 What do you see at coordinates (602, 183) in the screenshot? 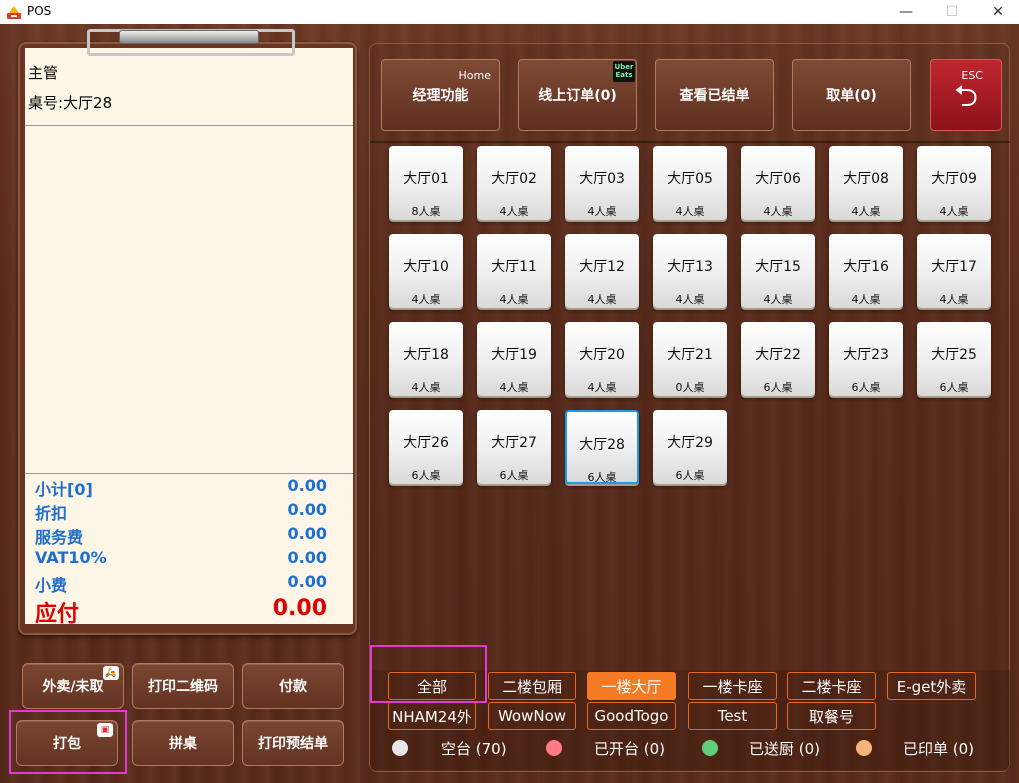
I see `table-tile: 大厅03 4人桌` at bounding box center [602, 183].